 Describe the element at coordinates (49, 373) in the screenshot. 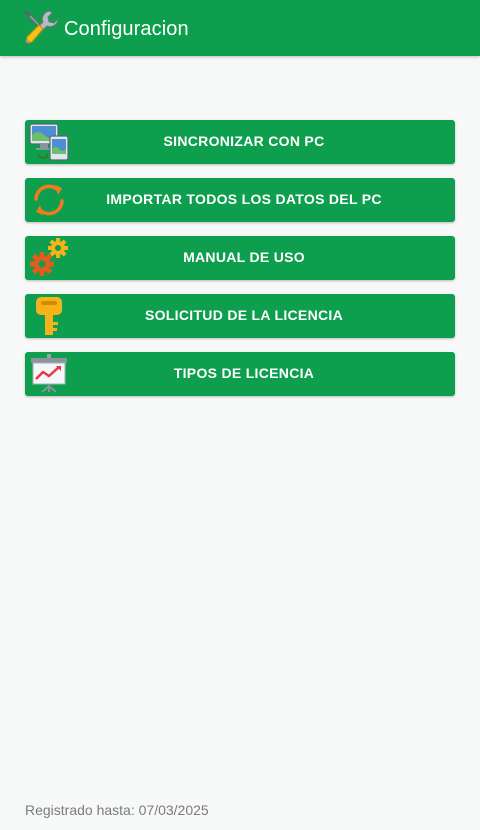

I see `presentation-chart-icon` at that location.